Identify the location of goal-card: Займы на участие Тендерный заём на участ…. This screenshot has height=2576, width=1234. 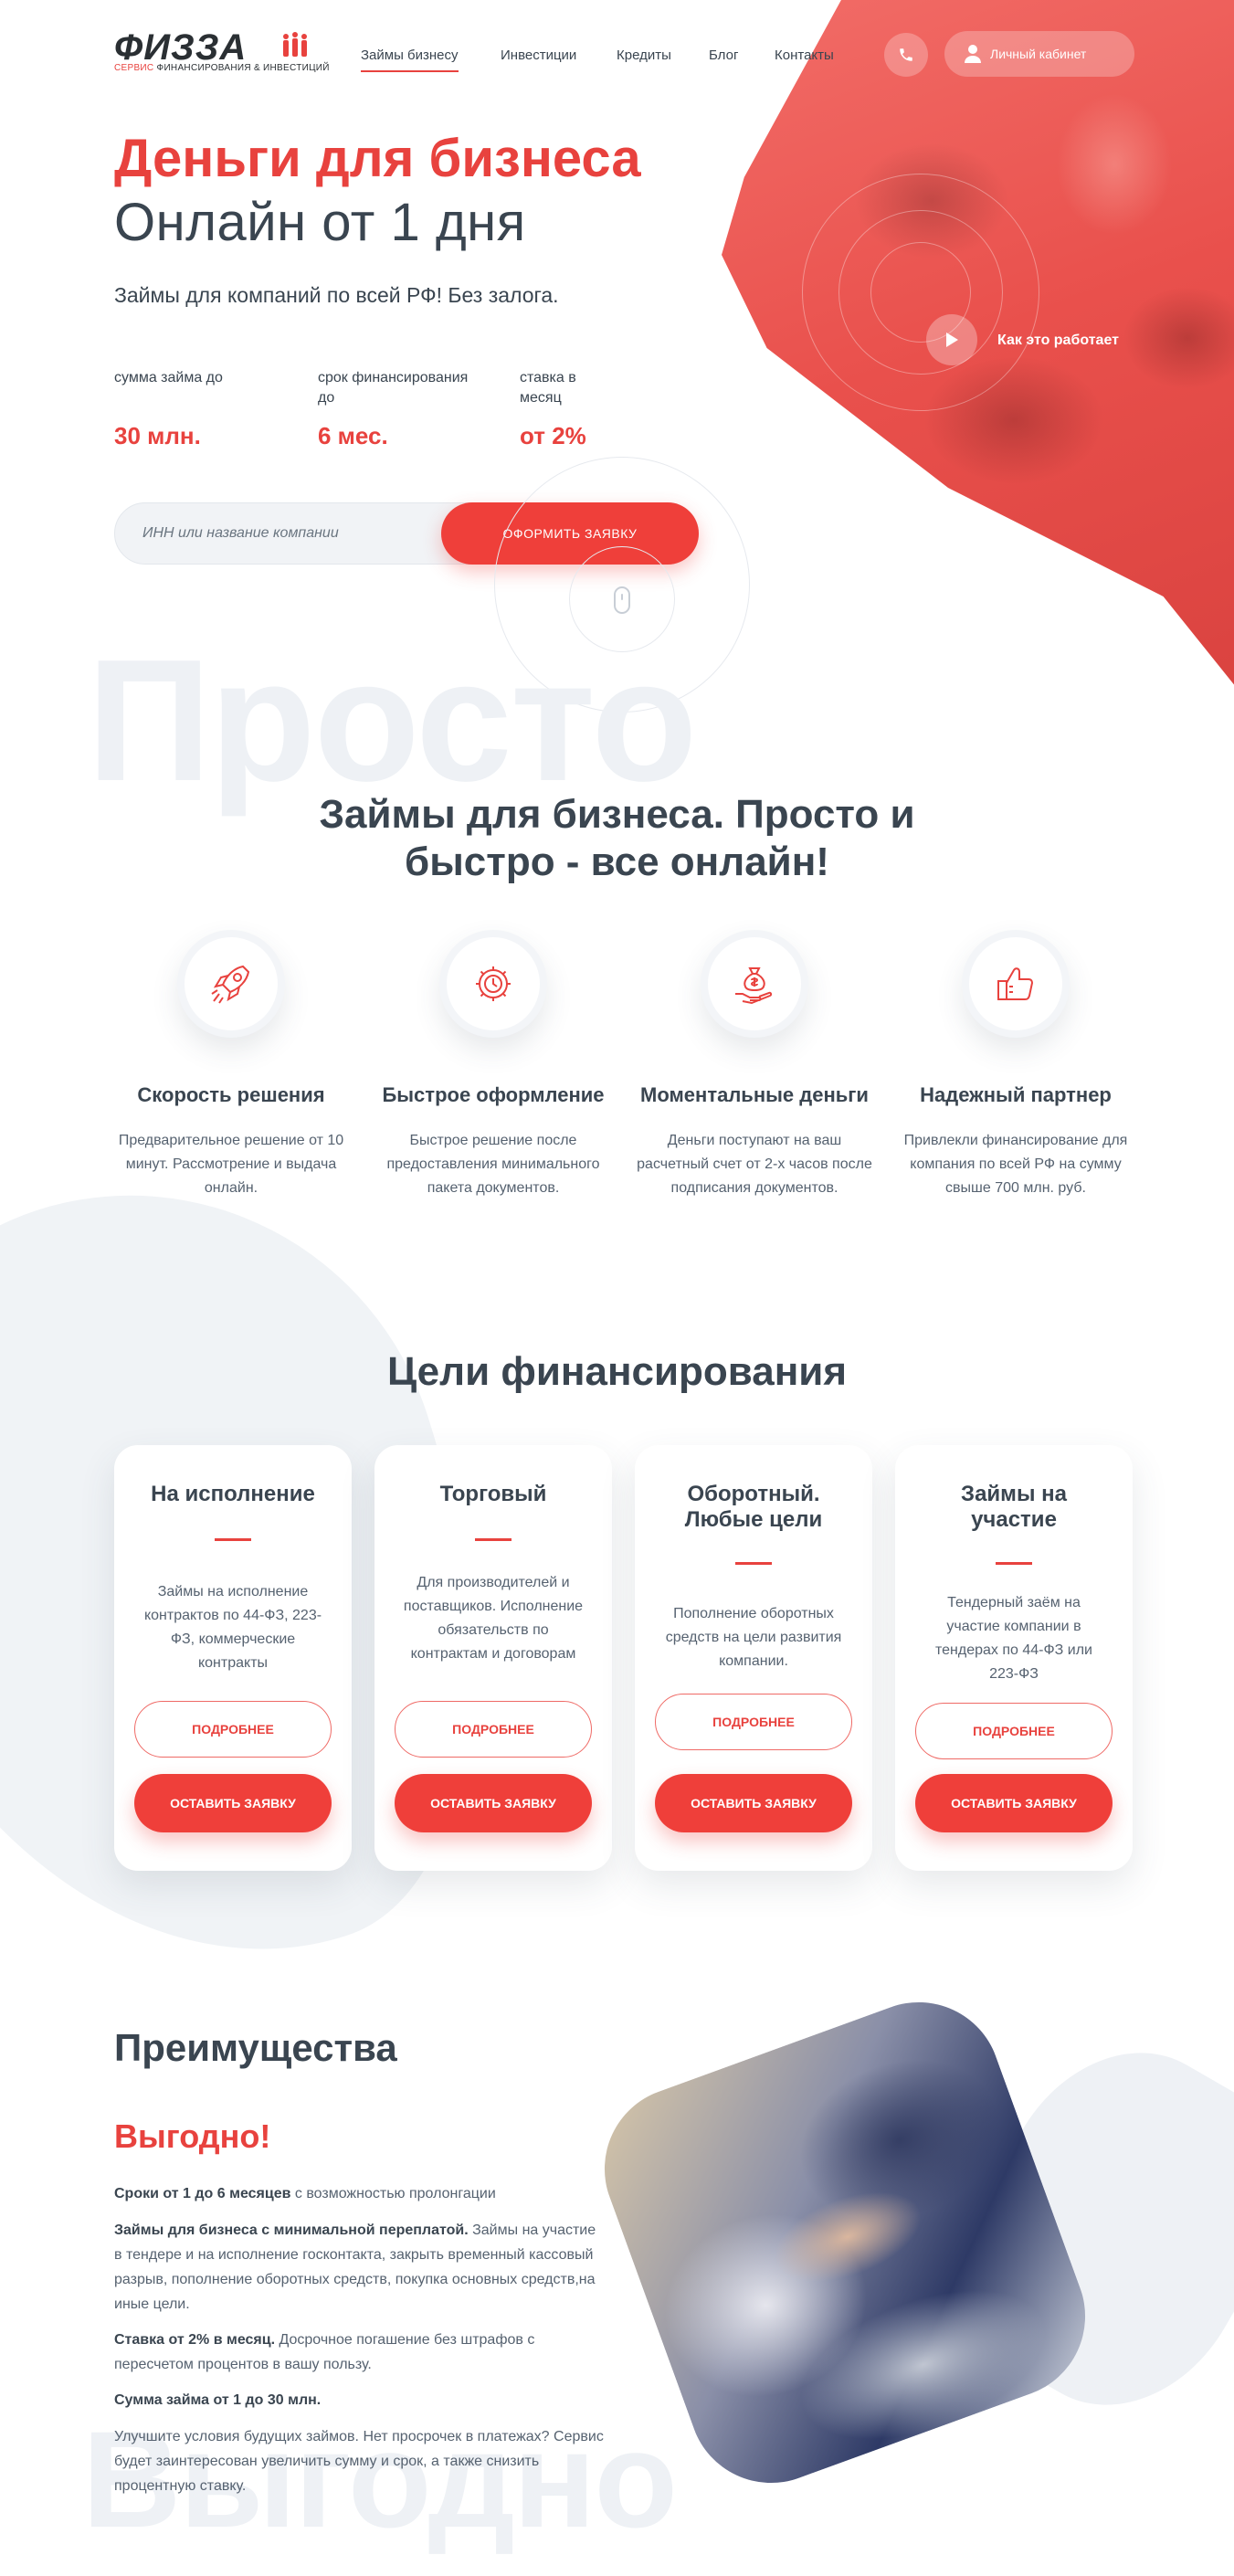
(1014, 1658).